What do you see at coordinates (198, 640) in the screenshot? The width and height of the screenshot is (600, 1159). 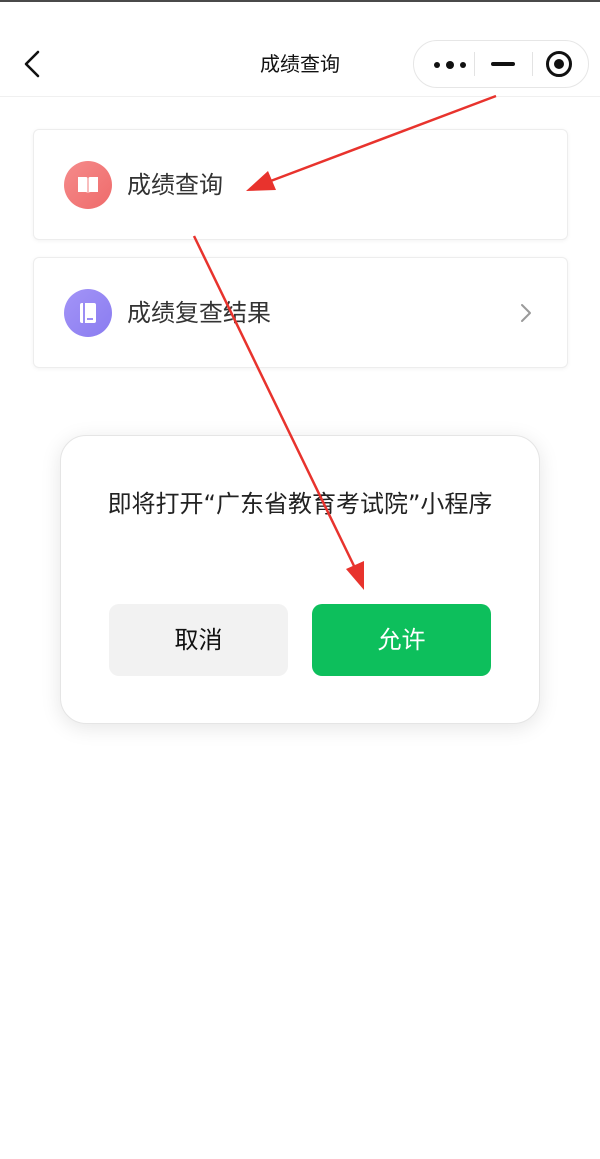 I see `cancel-button: 取消` at bounding box center [198, 640].